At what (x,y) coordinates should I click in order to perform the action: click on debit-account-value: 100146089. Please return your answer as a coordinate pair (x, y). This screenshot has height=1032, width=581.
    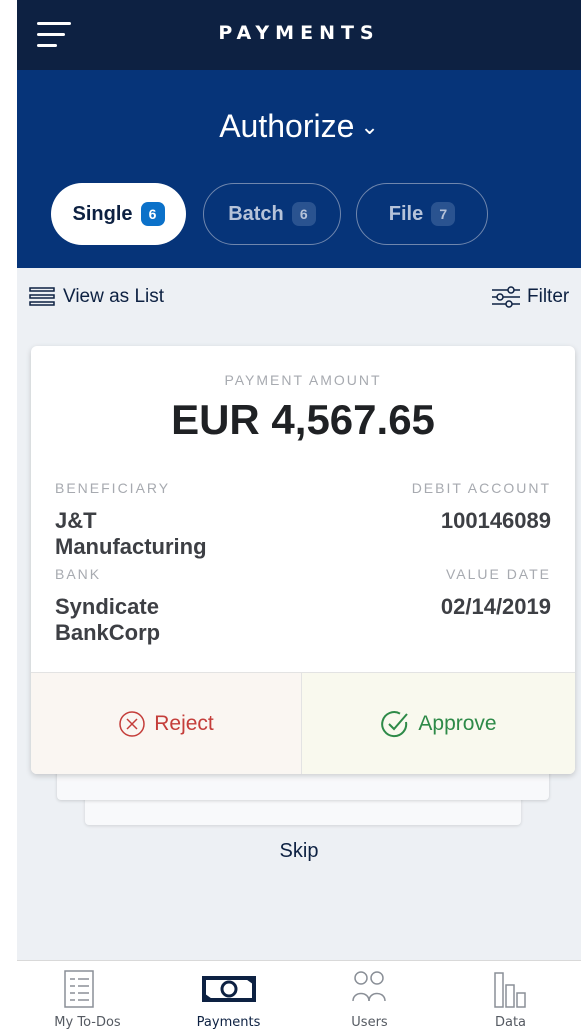
    Looking at the image, I should click on (495, 520).